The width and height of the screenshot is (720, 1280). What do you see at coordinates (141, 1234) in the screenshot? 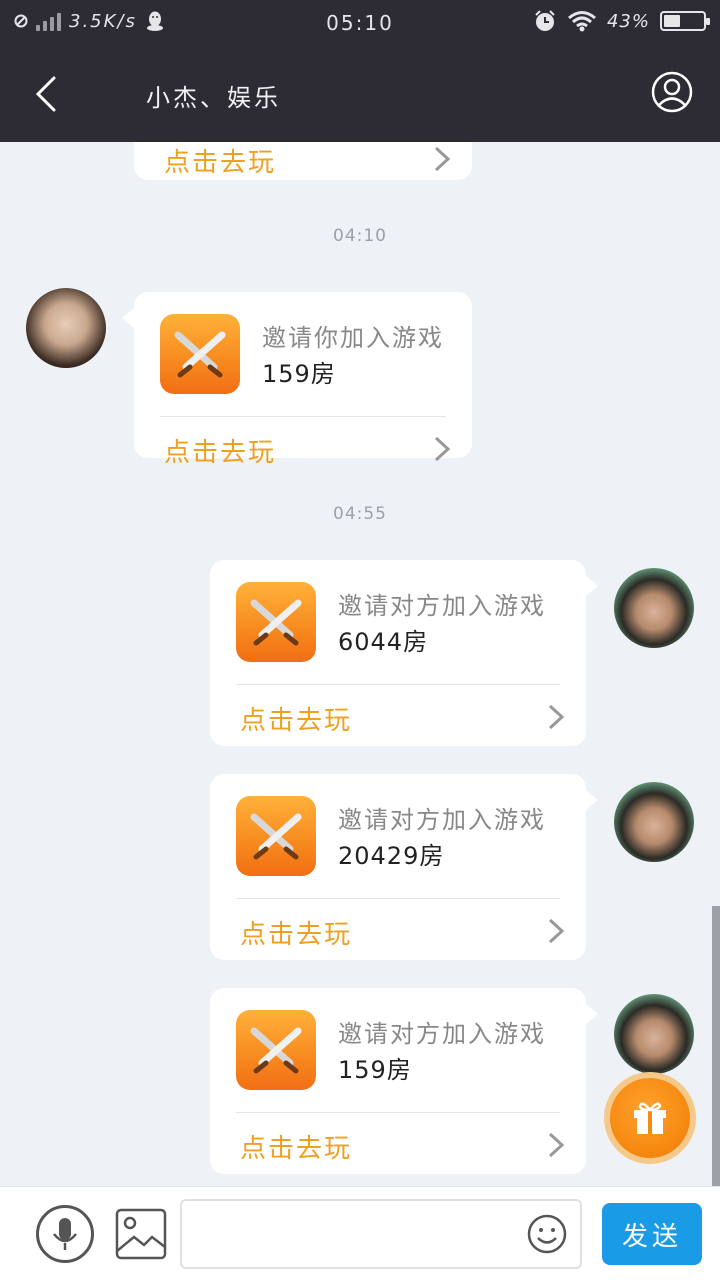
I see `image-icon` at bounding box center [141, 1234].